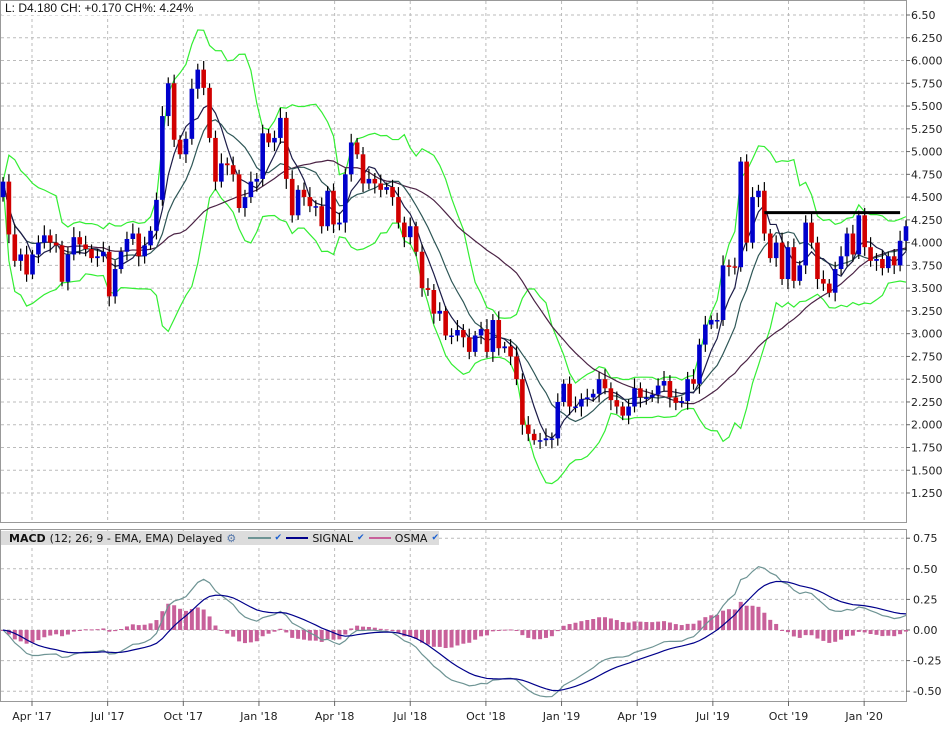 Image resolution: width=951 pixels, height=730 pixels. What do you see at coordinates (99, 8) in the screenshot?
I see `price-readout: L: D4.180 CH: +0.170 CH%: 4.24%` at bounding box center [99, 8].